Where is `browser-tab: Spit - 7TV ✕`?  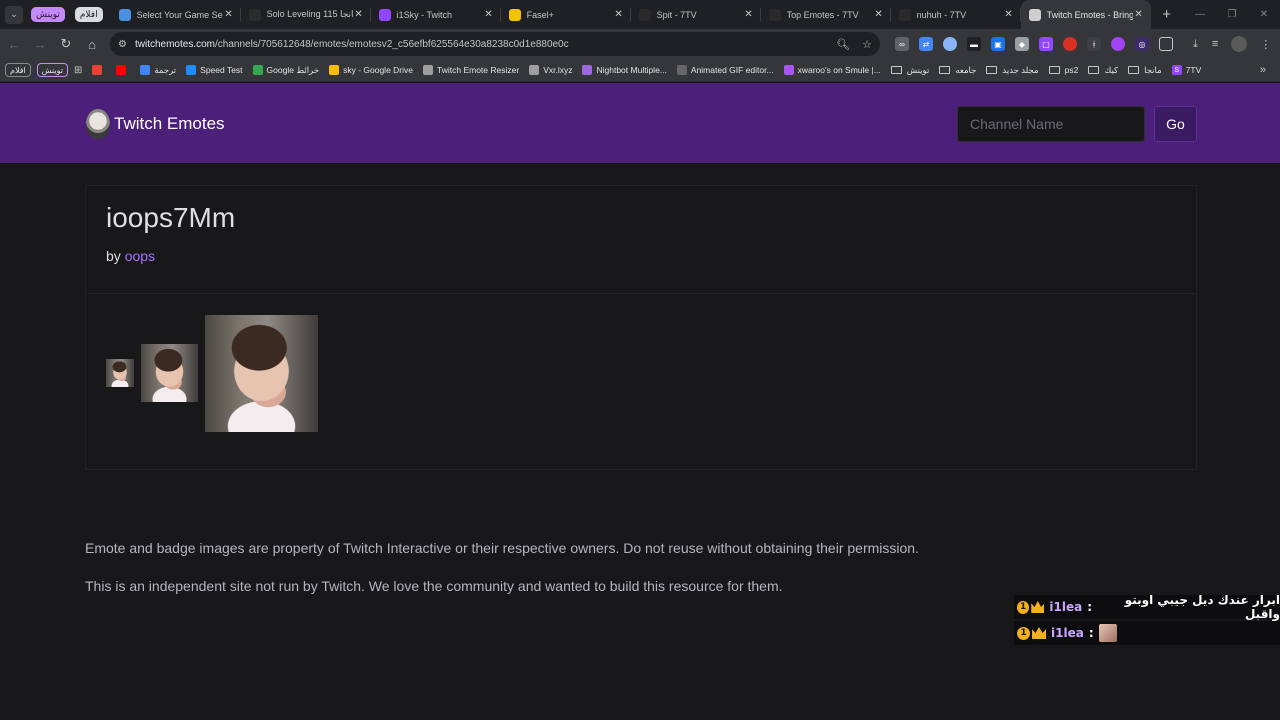 browser-tab: Spit - 7TV ✕ is located at coordinates (696, 14).